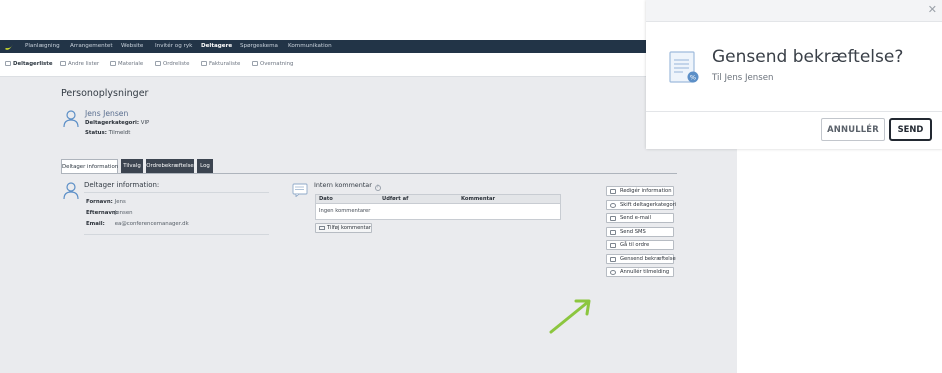  I want to click on field-label: Efternavn:, so click(102, 213).